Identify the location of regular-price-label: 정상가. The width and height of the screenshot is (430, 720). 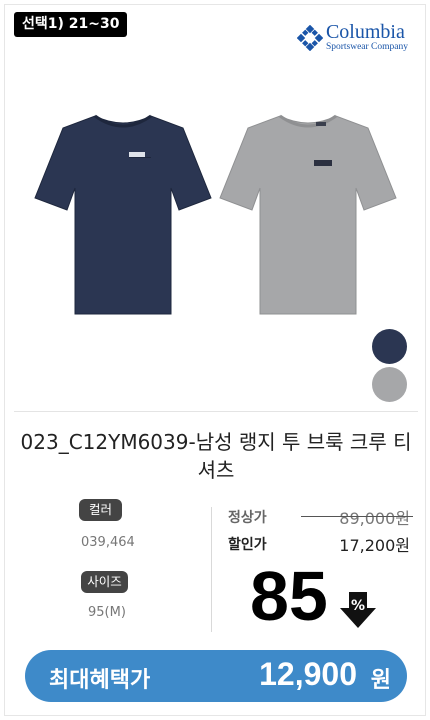
(247, 518).